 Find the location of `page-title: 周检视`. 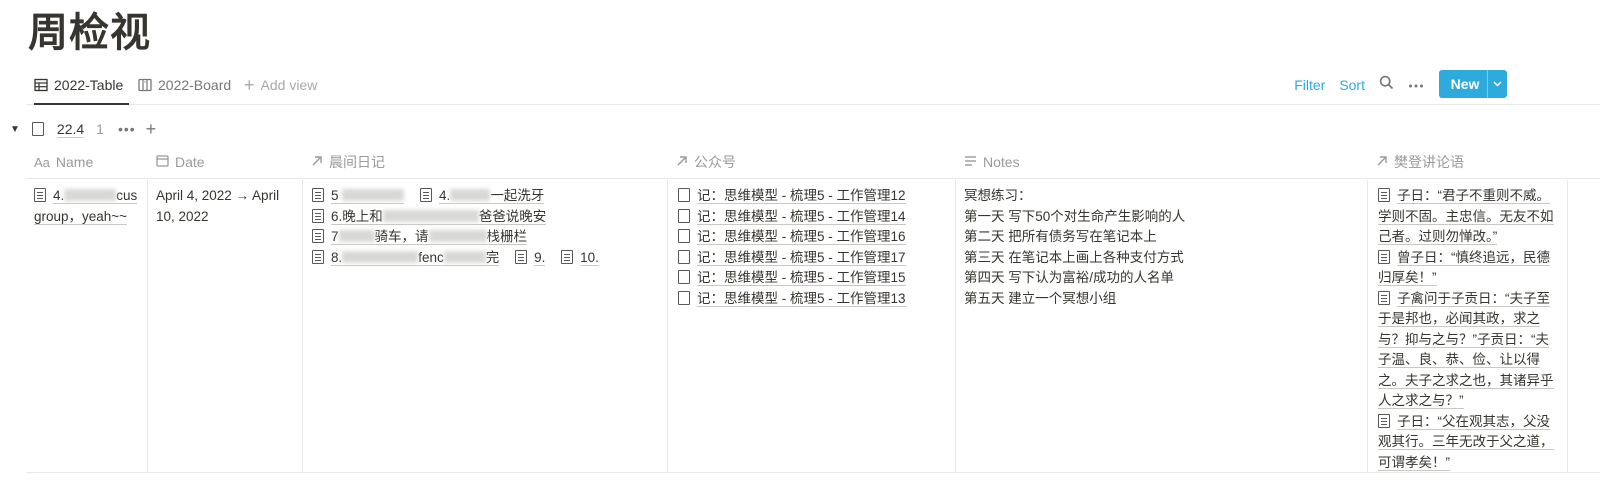

page-title: 周检视 is located at coordinates (89, 33).